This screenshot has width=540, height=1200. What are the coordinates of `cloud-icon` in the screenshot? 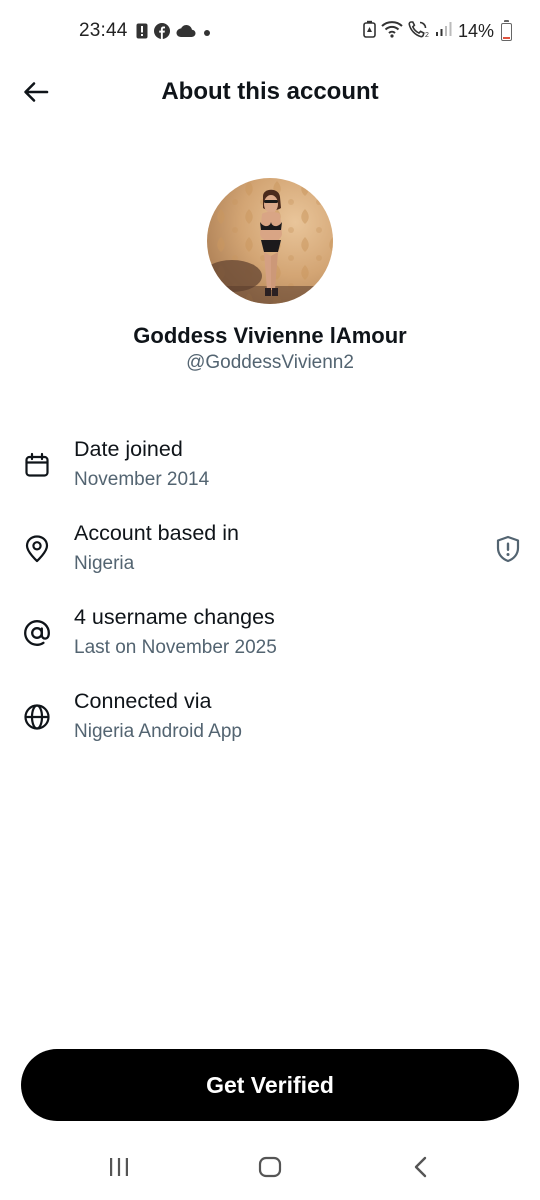 It's located at (186, 33).